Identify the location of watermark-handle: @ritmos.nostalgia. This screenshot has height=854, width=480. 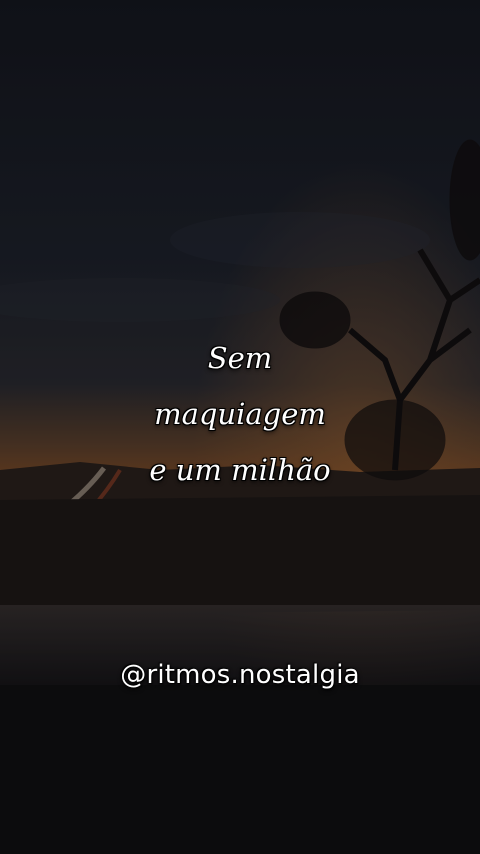
(240, 675).